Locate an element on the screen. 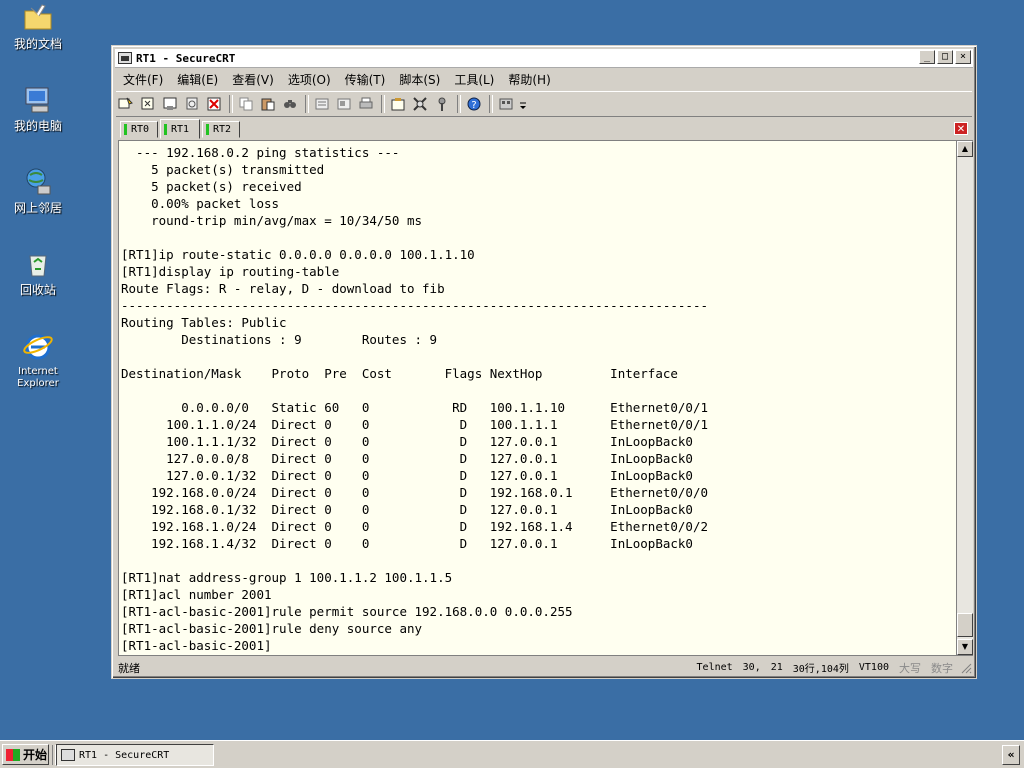  keymap-icon is located at coordinates (442, 104).